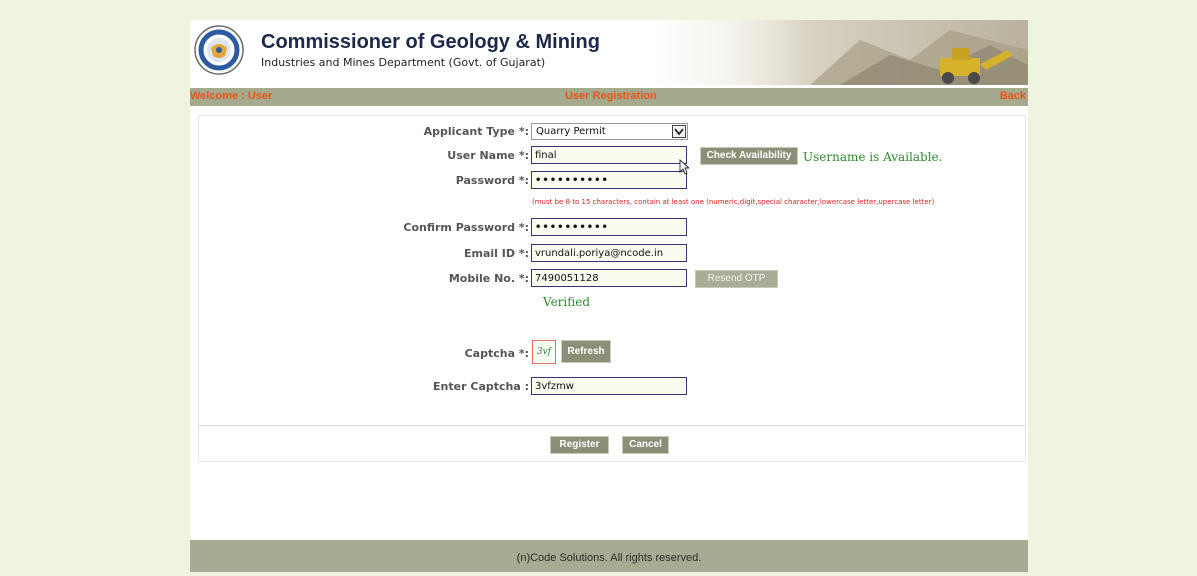 The image size is (1197, 576). Describe the element at coordinates (609, 227) in the screenshot. I see `confirm-password-input` at that location.